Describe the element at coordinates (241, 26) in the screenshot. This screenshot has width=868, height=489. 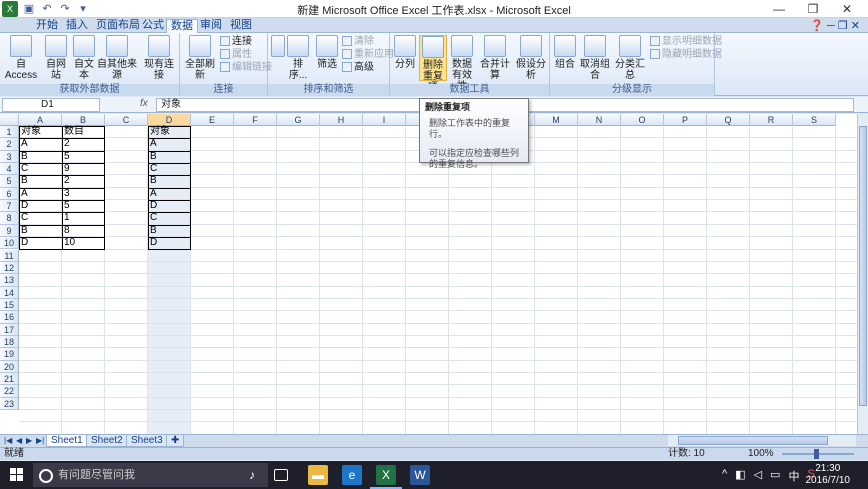
I see `tab-view: 视图` at that location.